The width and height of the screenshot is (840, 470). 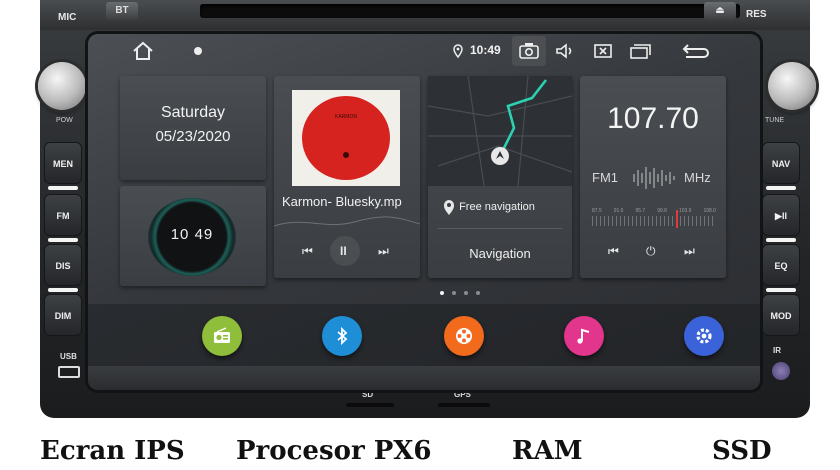 I want to click on radio-next-button: ⏭, so click(x=689, y=251).